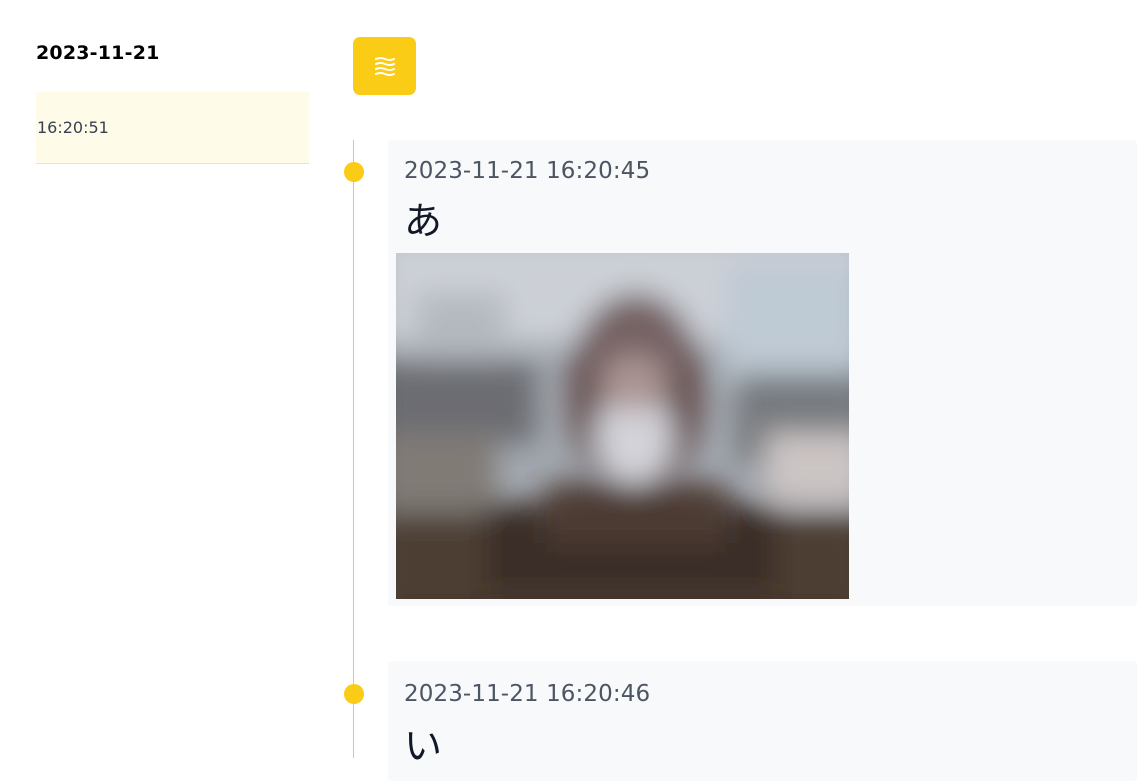 This screenshot has height=781, width=1137. What do you see at coordinates (527, 171) in the screenshot?
I see `entry-timestamp: 2023-11-21 16:20:45` at bounding box center [527, 171].